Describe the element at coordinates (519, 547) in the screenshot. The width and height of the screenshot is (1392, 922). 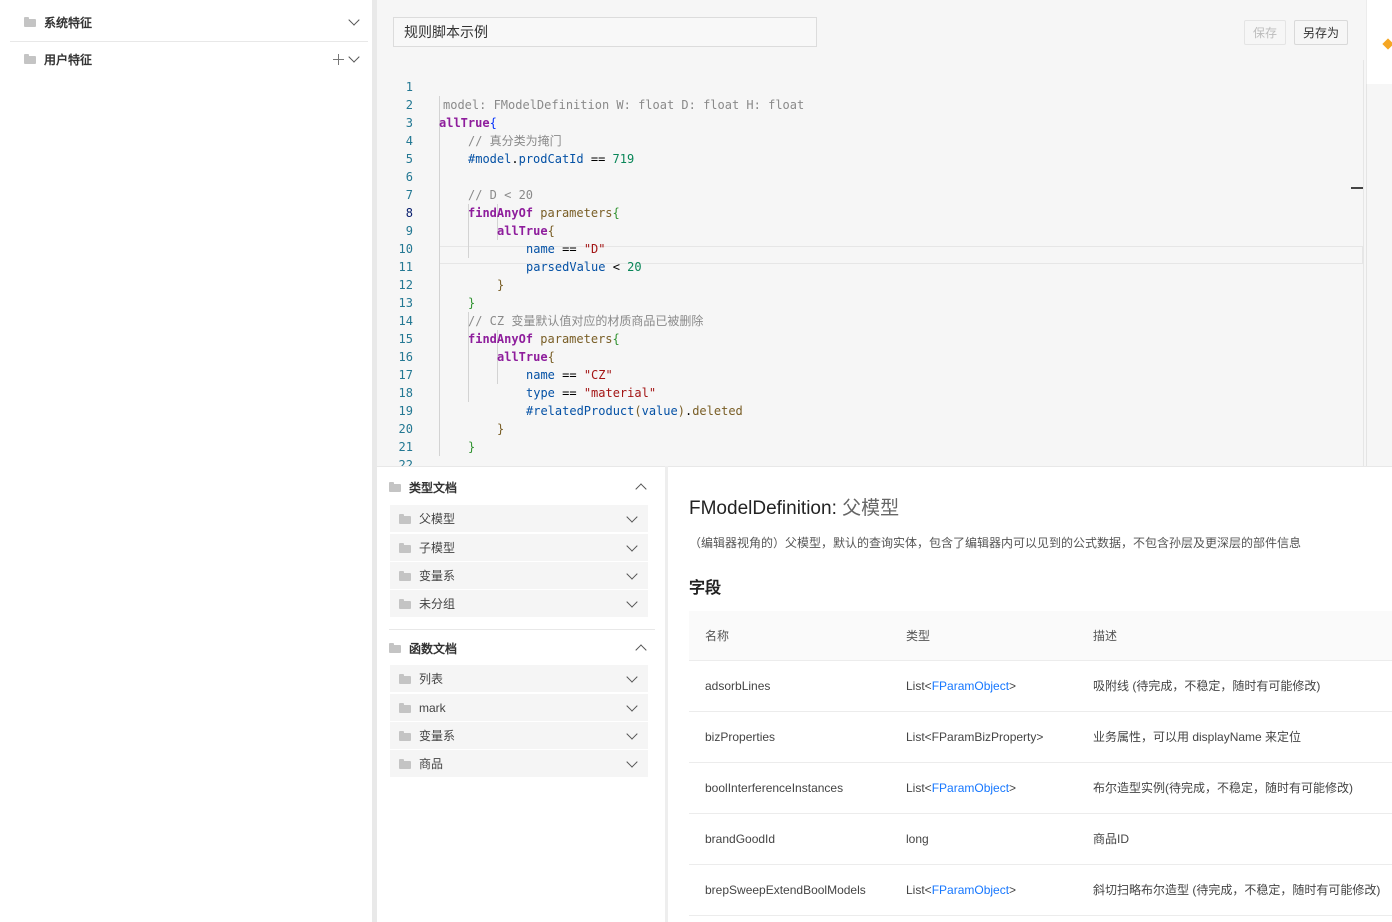
I see `doc-tree-item: 子模型` at that location.